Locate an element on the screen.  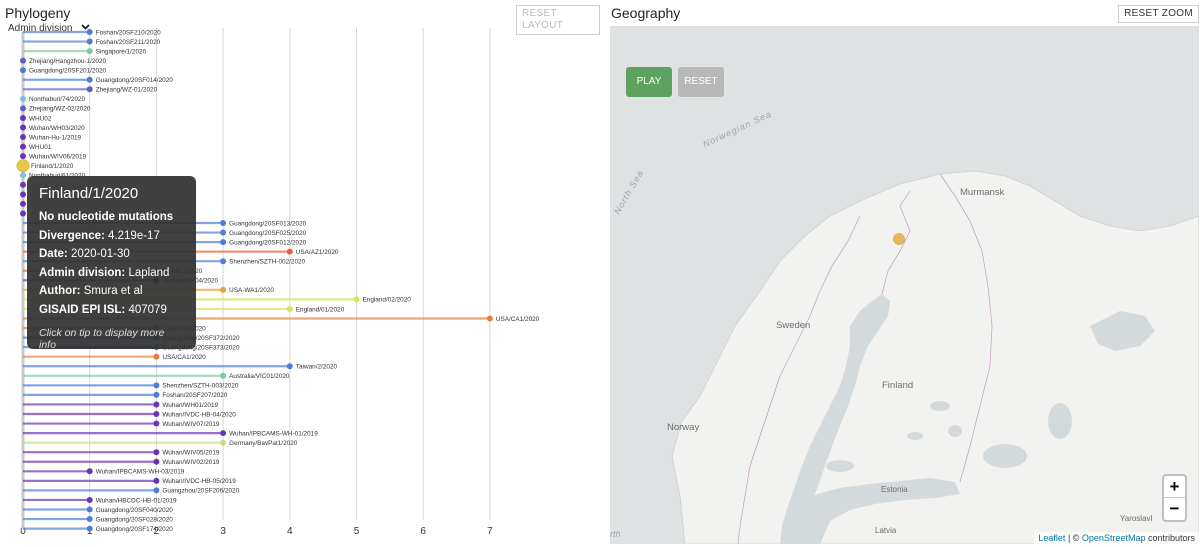
tip-label: Guangdong/20SF012/2020 is located at coordinates (268, 242).